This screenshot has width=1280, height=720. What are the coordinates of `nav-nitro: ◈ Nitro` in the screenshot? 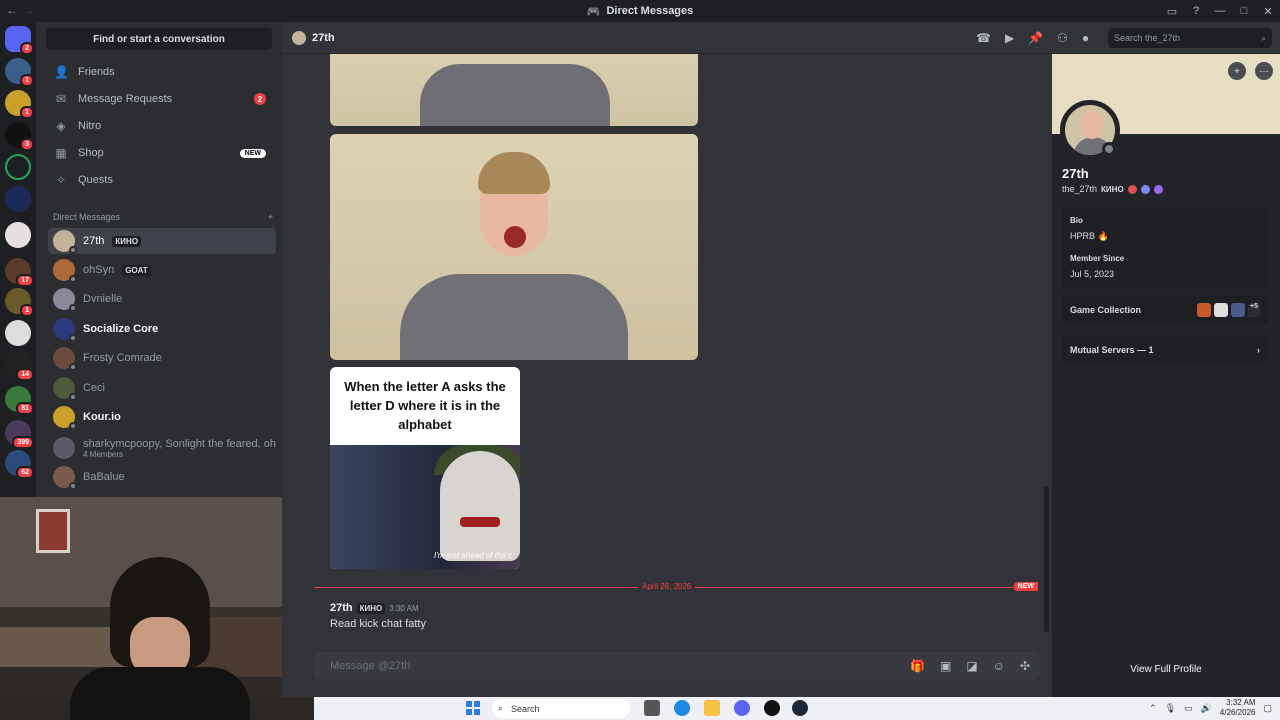 It's located at (162, 126).